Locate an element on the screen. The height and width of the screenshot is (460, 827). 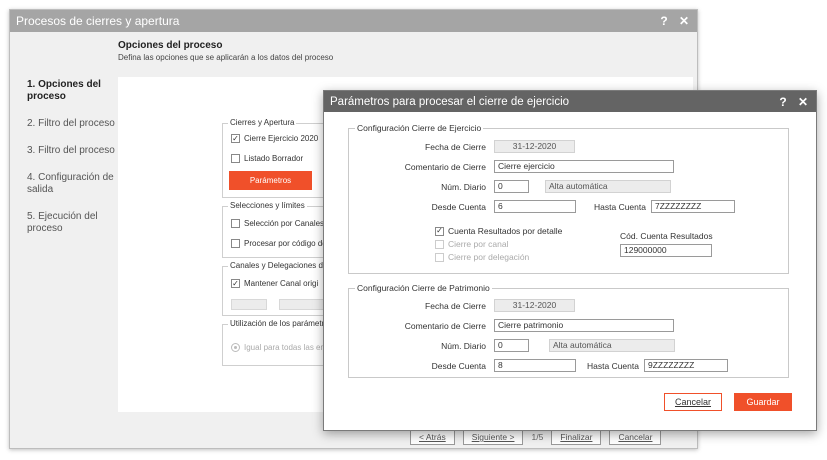
step-opciones: 1. Opciones del proceso is located at coordinates (72, 91).